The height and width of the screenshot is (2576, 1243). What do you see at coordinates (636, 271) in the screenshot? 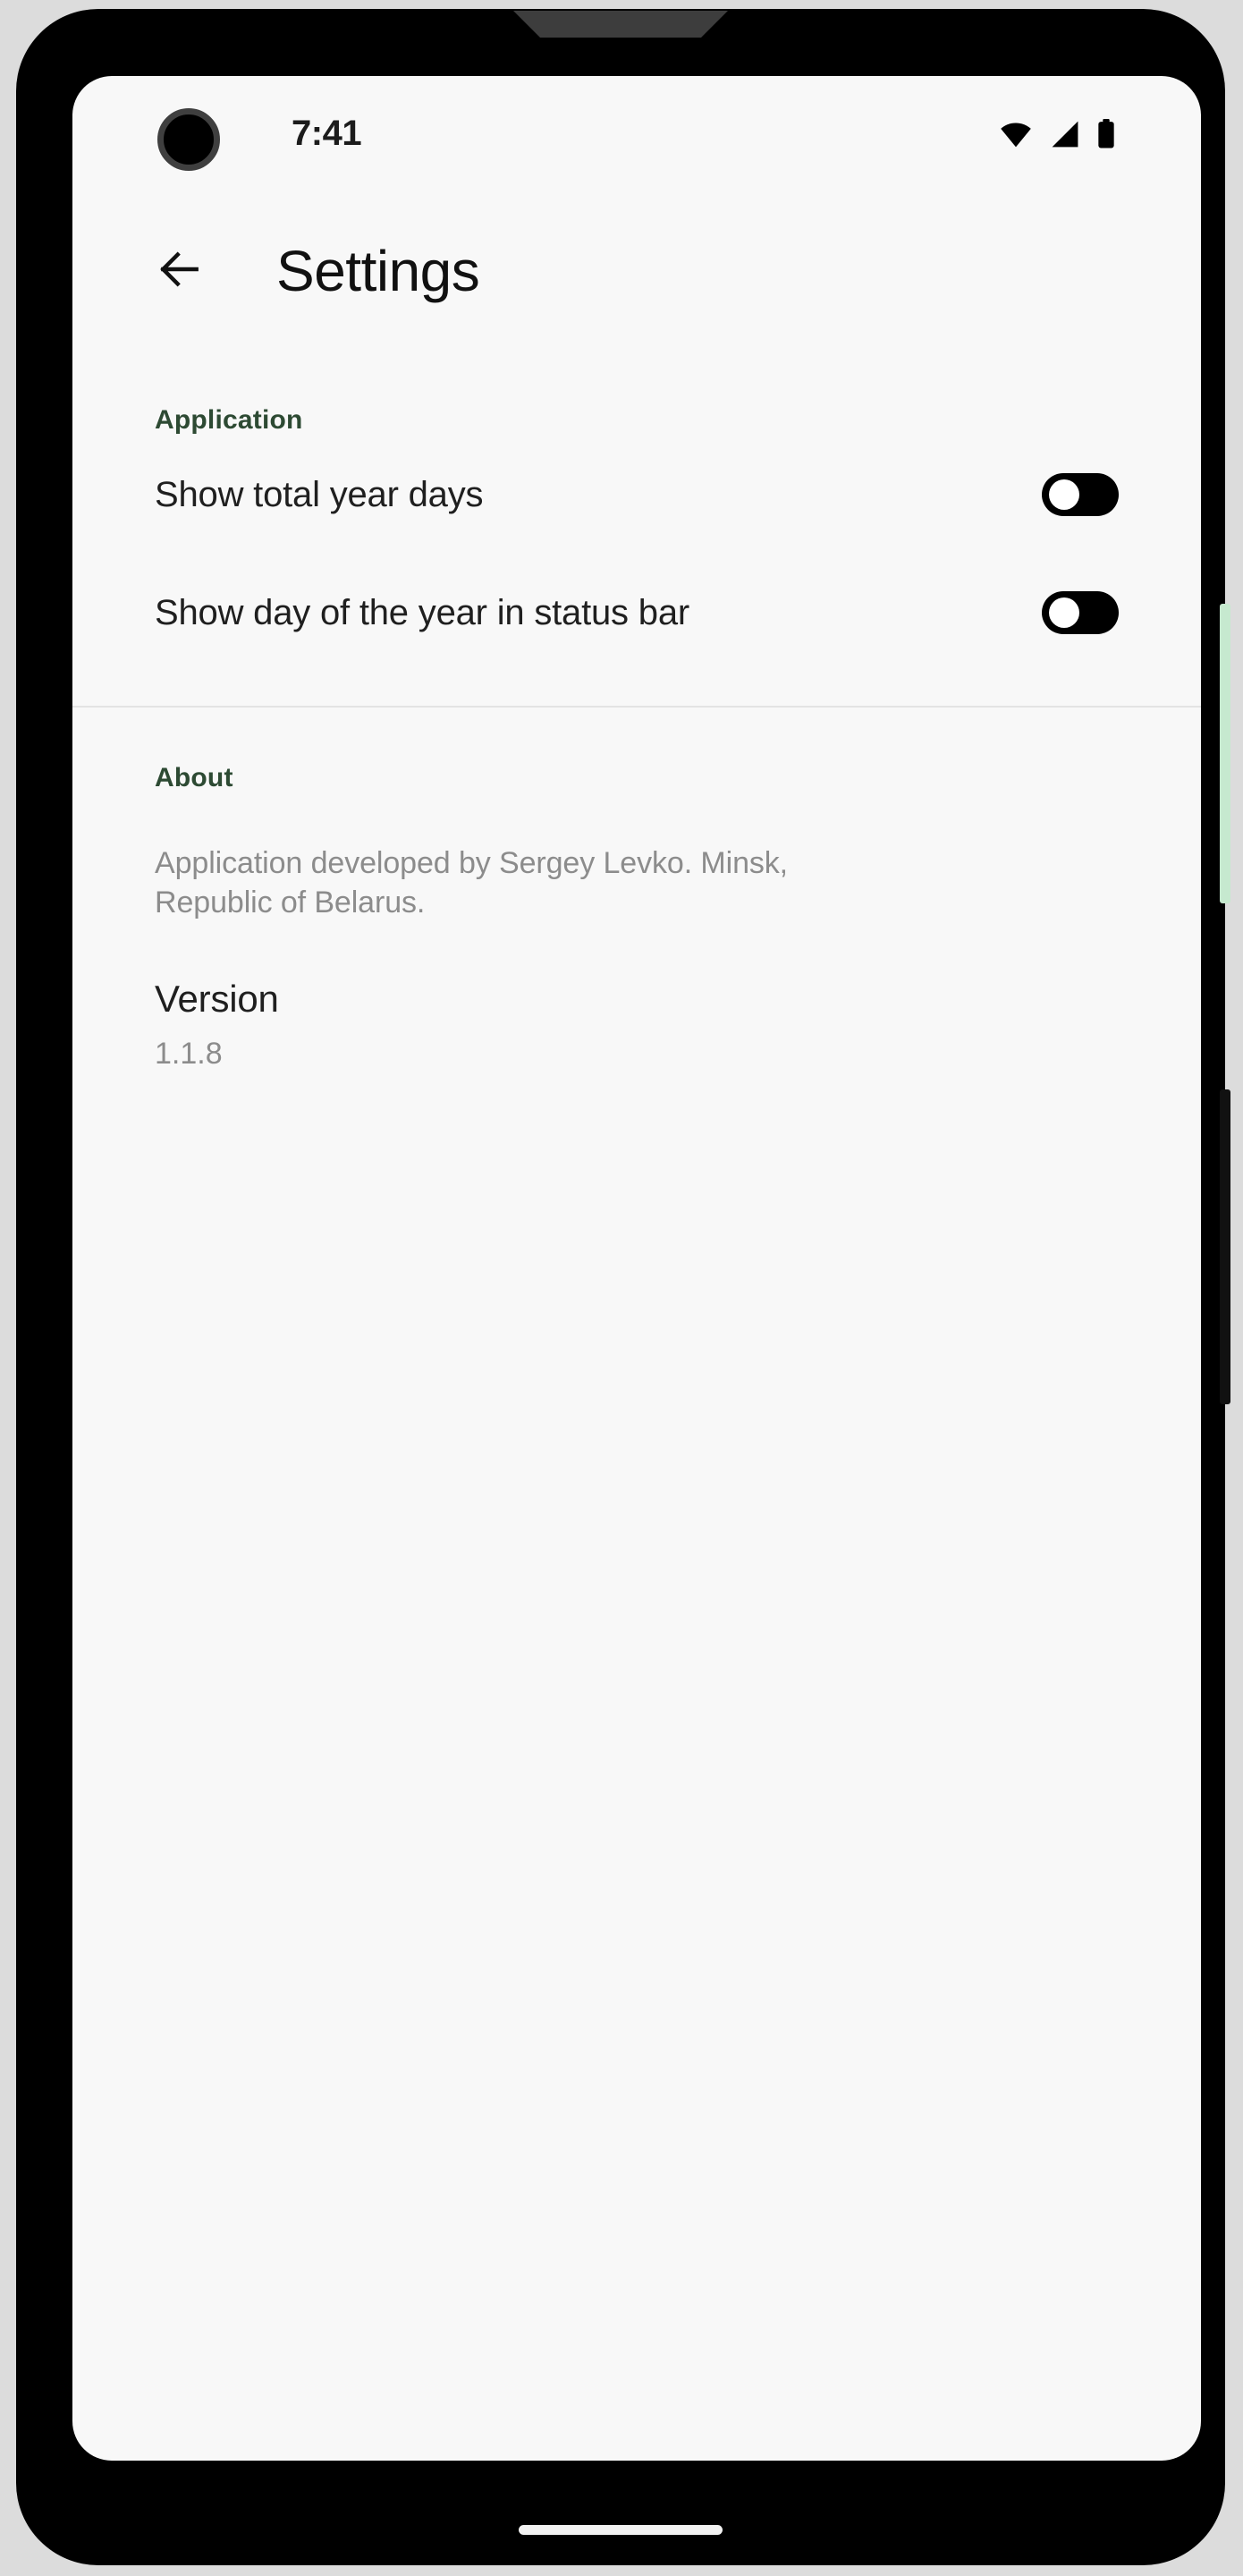
I see `app-bar: Settings` at bounding box center [636, 271].